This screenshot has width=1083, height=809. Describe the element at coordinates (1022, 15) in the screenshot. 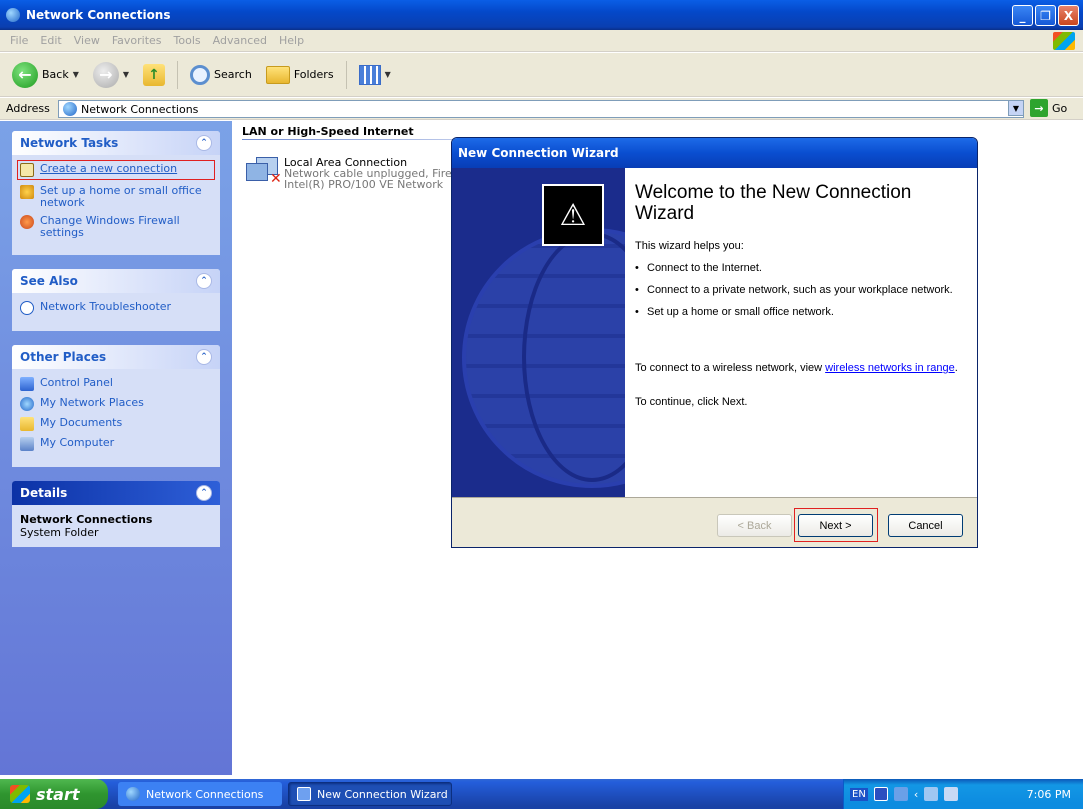

I see `minimize-button: _` at that location.